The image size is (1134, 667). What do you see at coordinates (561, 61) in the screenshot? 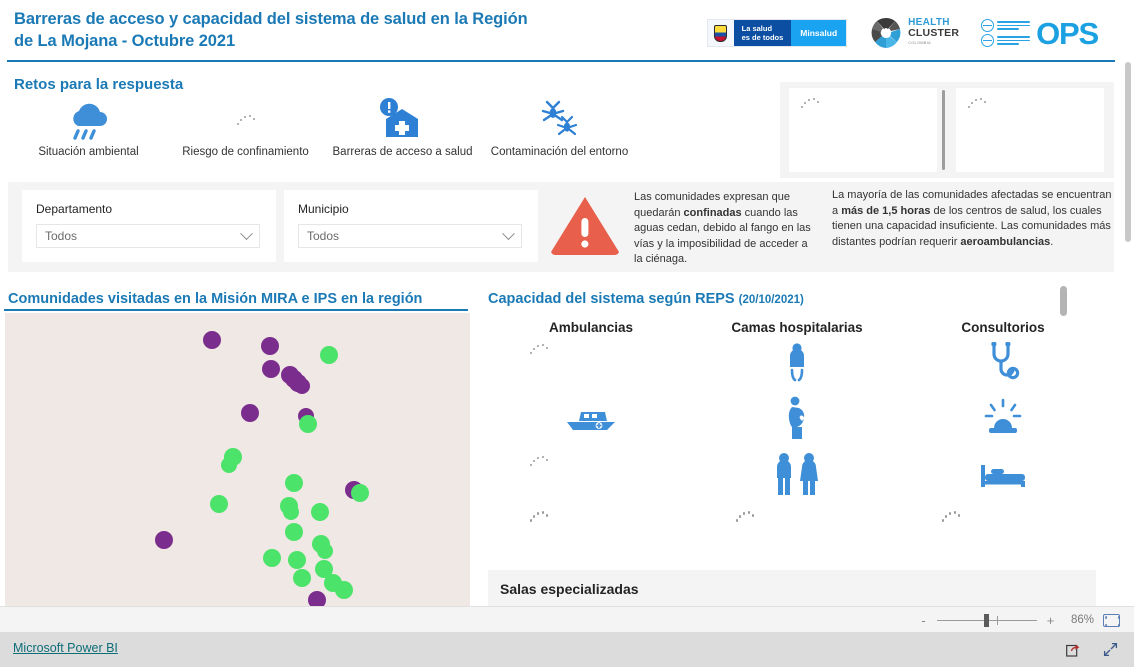
I see `header-divider` at bounding box center [561, 61].